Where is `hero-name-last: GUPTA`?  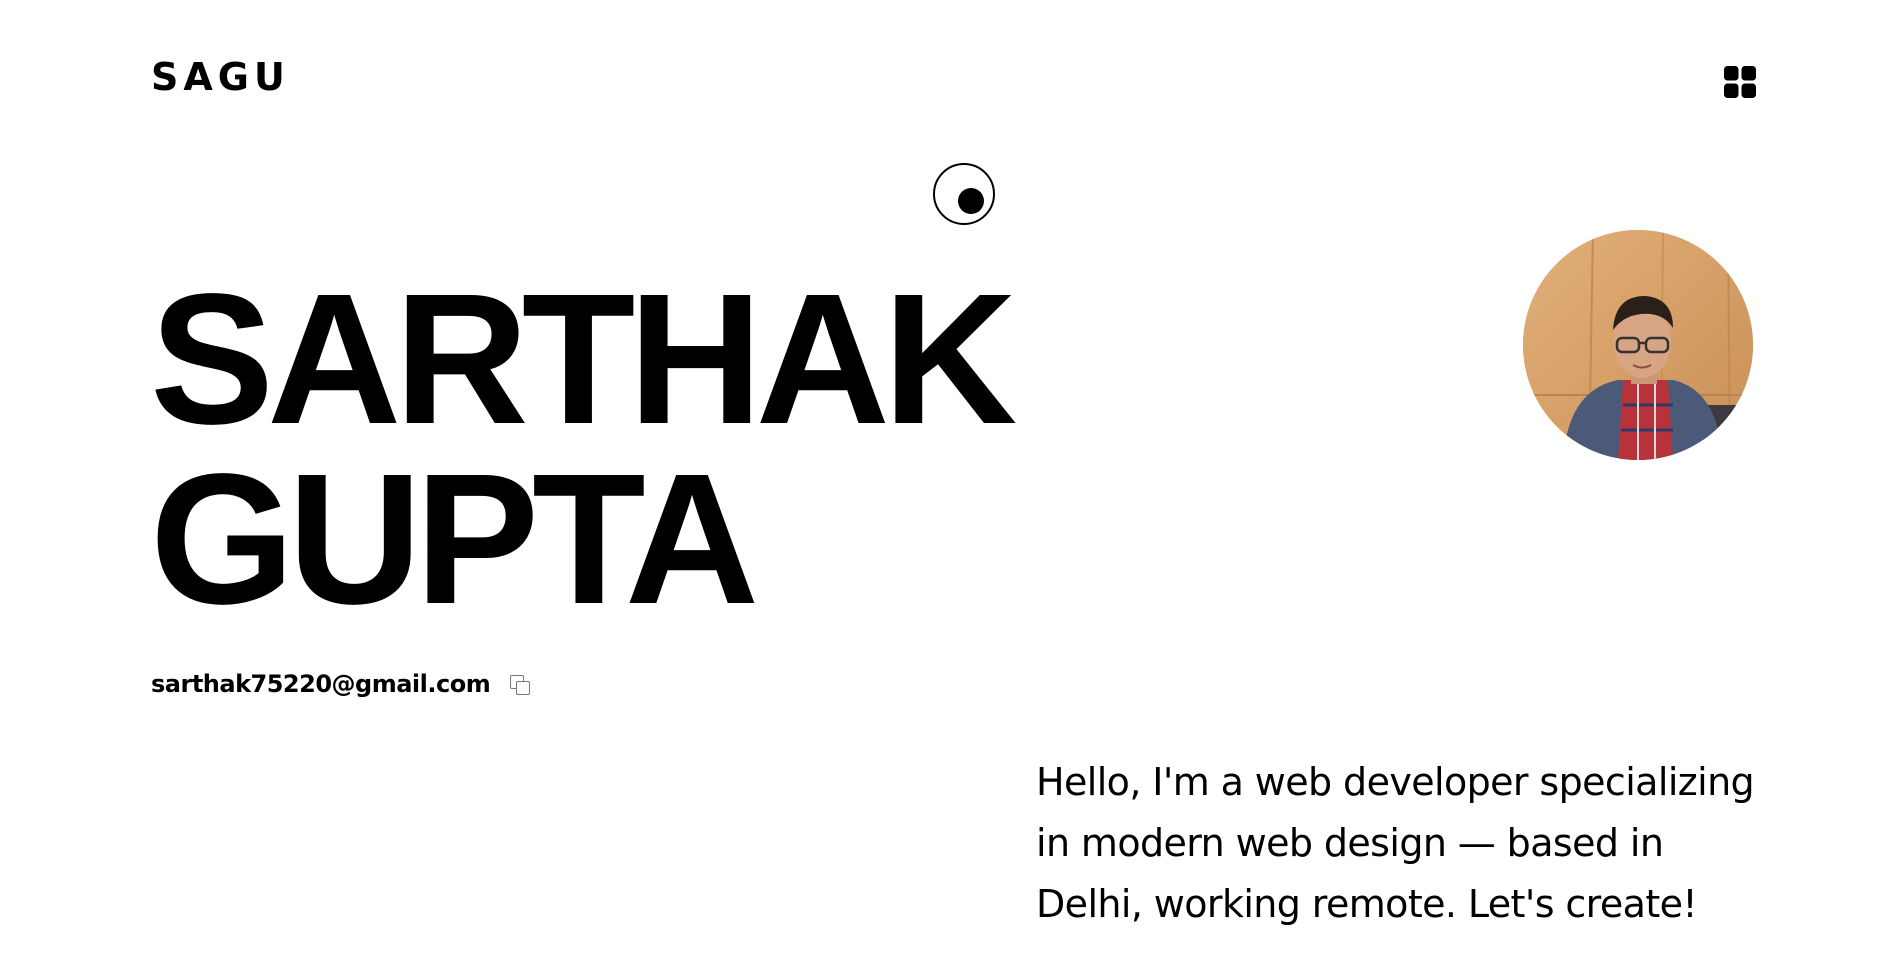 hero-name-last: GUPTA is located at coordinates (454, 539).